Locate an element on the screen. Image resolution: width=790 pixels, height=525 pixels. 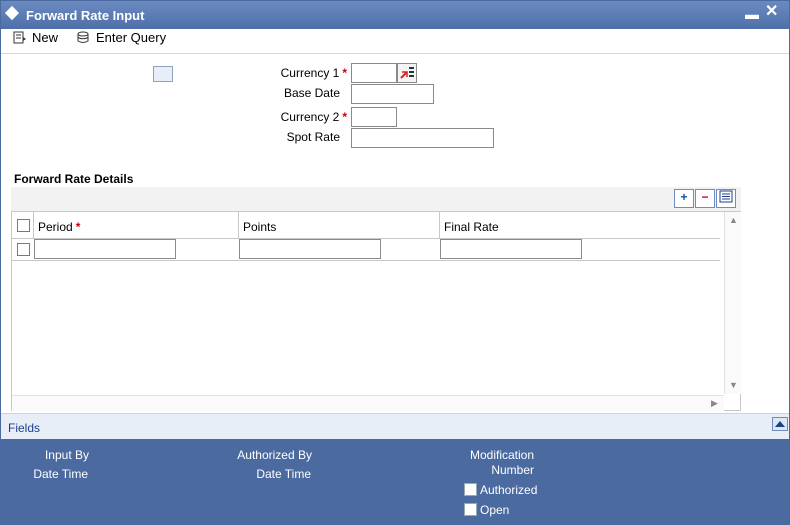
chevron-up-icon is located at coordinates (780, 424).